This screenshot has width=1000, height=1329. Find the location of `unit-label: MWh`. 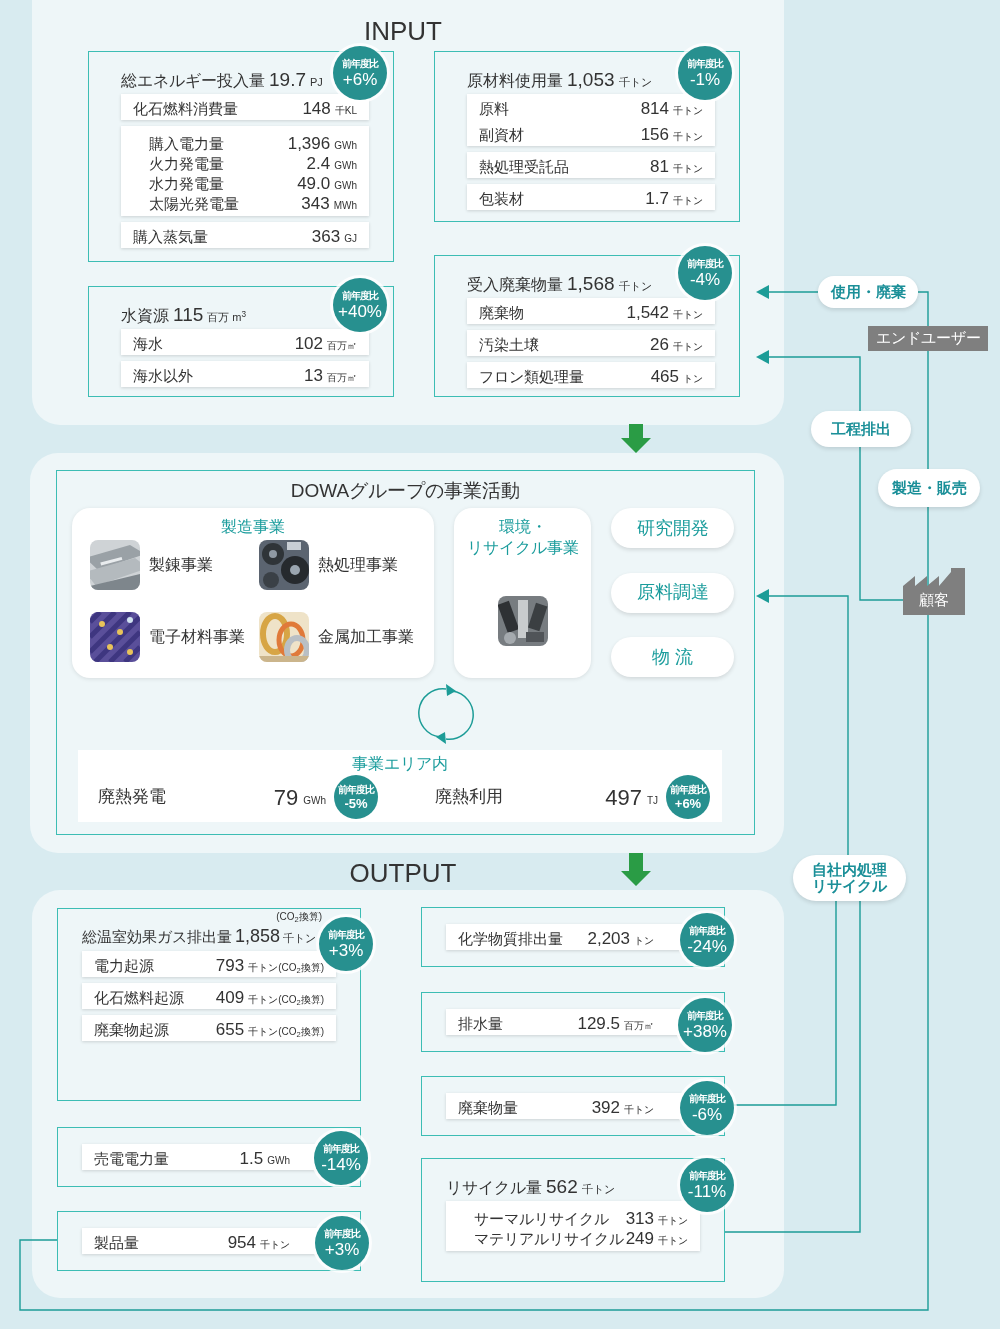

unit-label: MWh is located at coordinates (345, 206).